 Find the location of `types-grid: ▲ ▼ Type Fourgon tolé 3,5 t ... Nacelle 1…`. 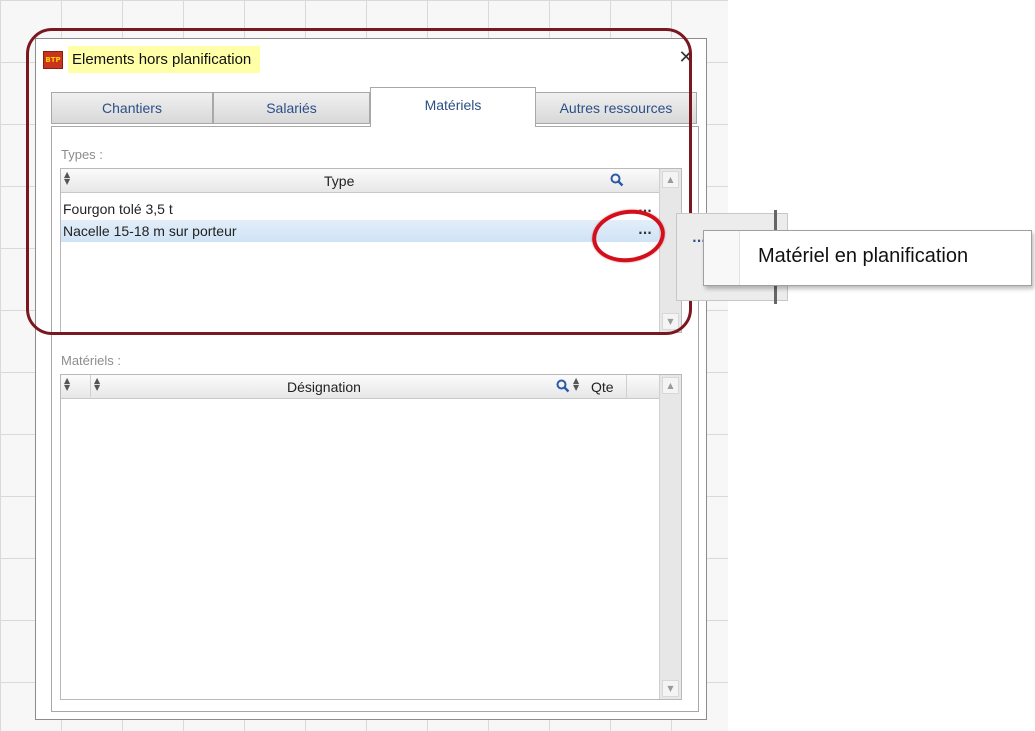

types-grid: ▲ ▼ Type Fourgon tolé 3,5 t ... Nacelle 1… is located at coordinates (371, 250).